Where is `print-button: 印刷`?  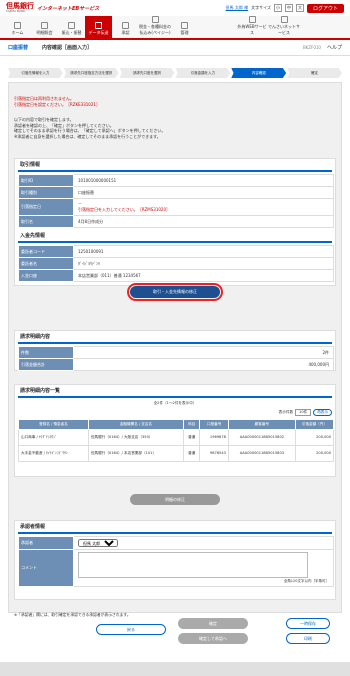 print-button: 印刷 is located at coordinates (308, 638).